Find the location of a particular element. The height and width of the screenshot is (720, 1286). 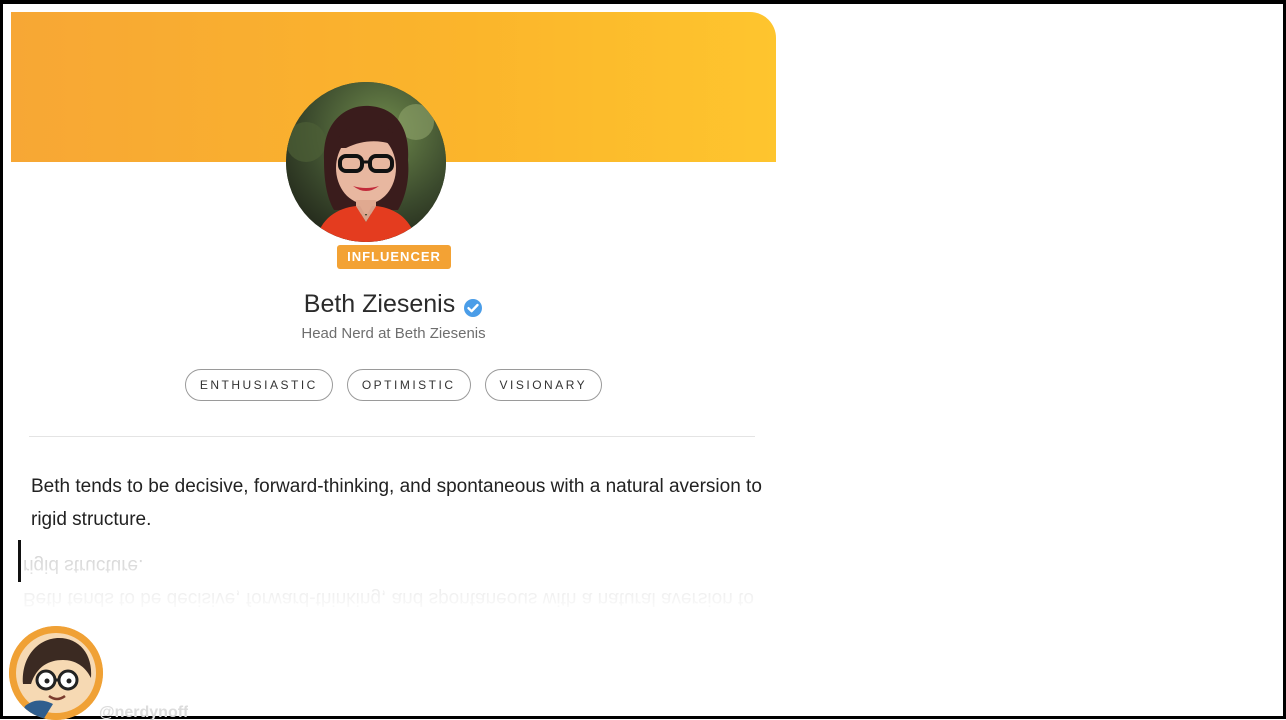

verified-check-icon is located at coordinates (473, 305).